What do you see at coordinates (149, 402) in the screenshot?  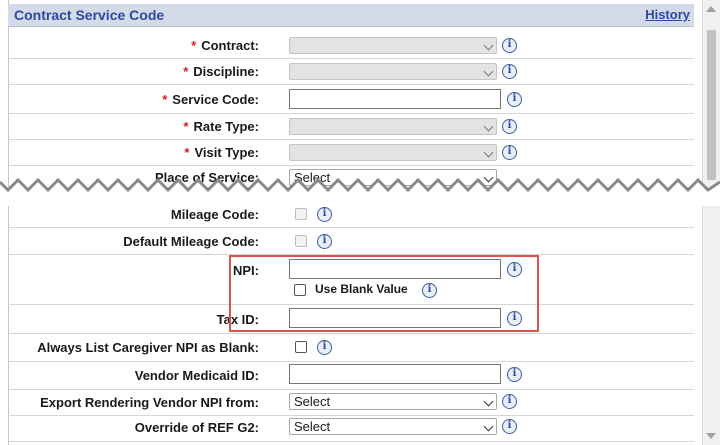 I see `export-rendering-vendor-npi-label: Export Rendering Vendor NPI from:` at bounding box center [149, 402].